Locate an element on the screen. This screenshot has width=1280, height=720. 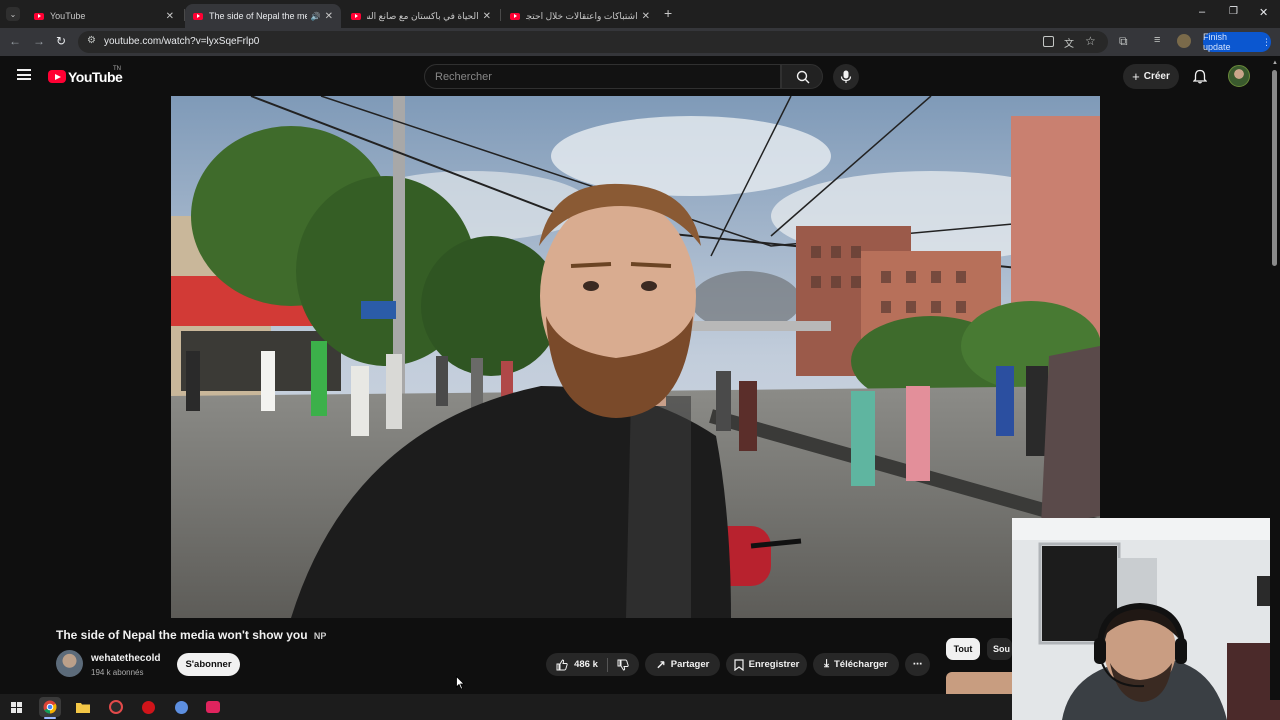
mic-icon is located at coordinates (846, 76).